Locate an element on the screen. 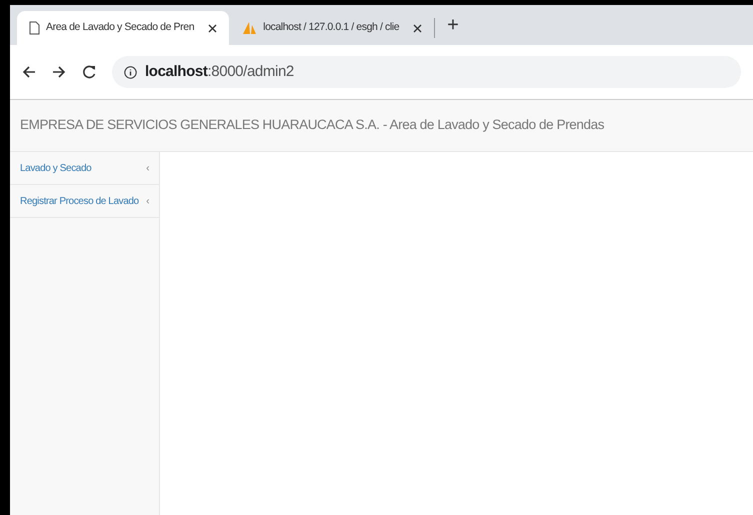 The image size is (753, 515). document-icon is located at coordinates (34, 28).